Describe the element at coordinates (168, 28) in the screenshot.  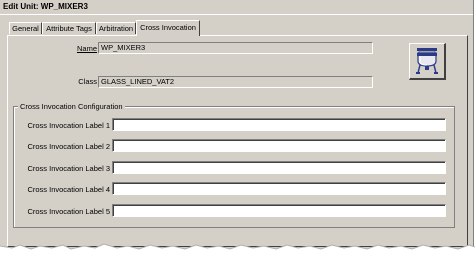
I see `tab-cross-invocation: Cross Invocation` at that location.